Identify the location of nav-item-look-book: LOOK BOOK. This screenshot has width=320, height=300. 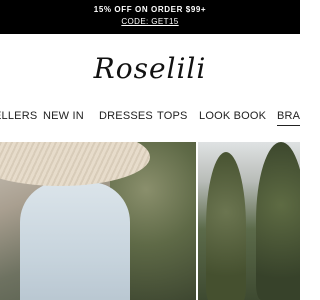
(232, 116).